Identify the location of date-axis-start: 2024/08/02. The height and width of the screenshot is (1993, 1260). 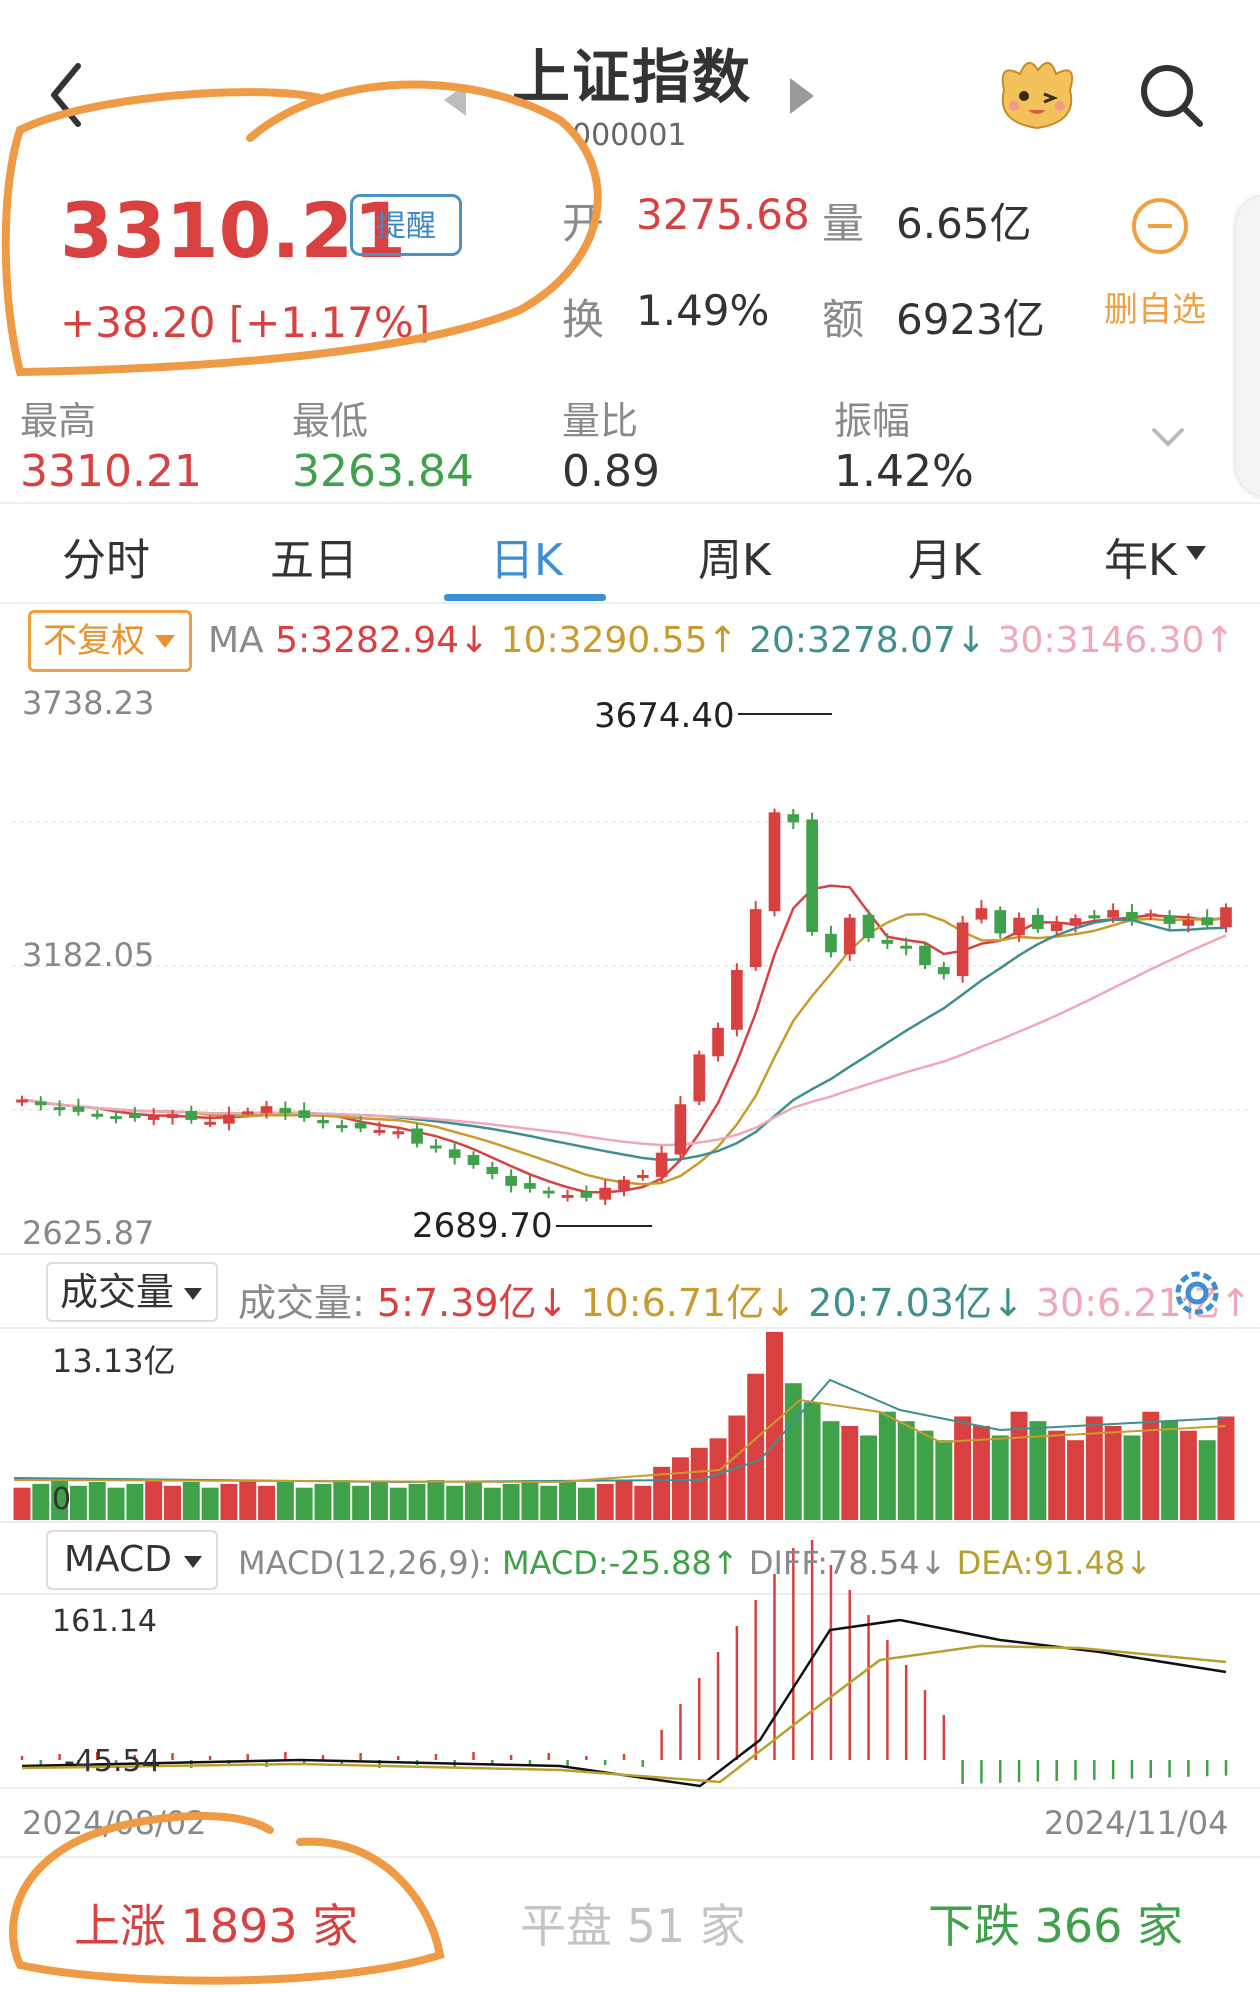
(114, 1823).